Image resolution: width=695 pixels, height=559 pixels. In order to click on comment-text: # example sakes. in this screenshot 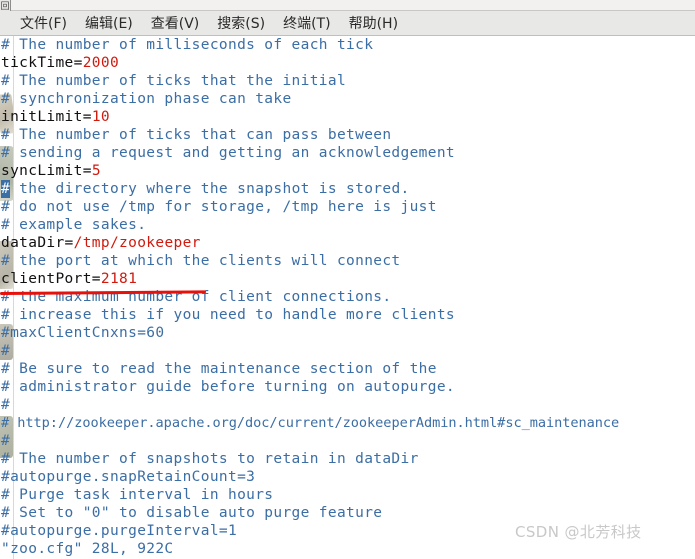, I will do `click(74, 225)`.